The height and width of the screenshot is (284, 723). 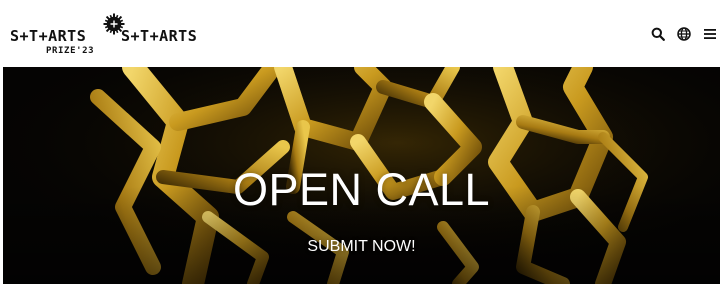 I want to click on prize-logo-brand: S+T+ARTS, so click(x=48, y=36).